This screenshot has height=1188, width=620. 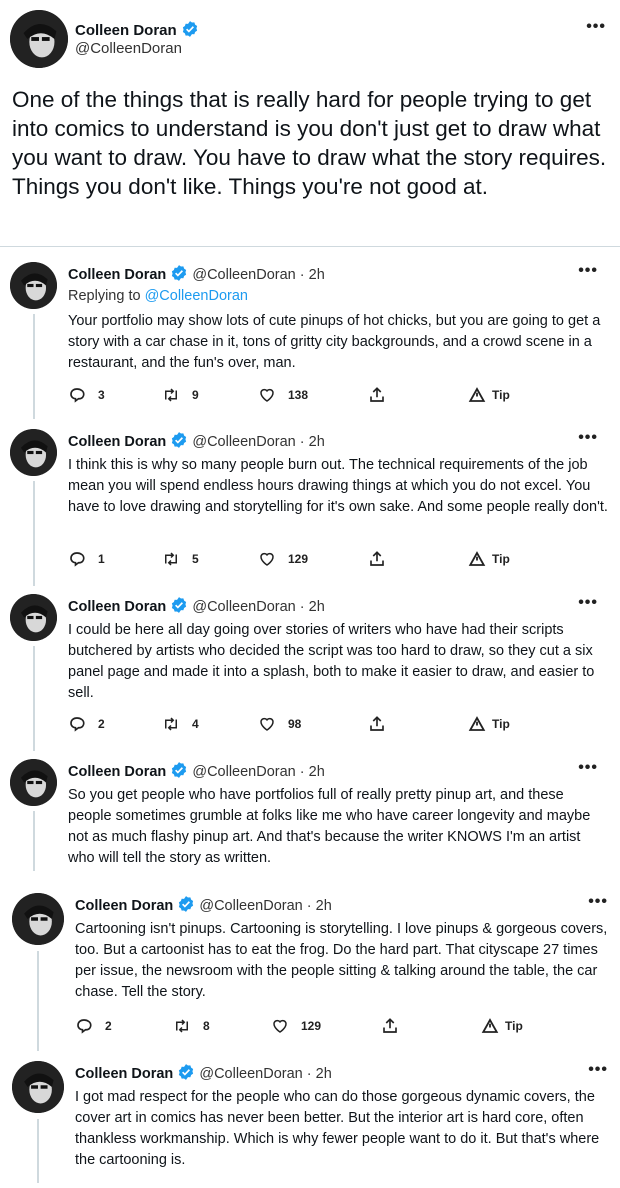 I want to click on like-count: 98, so click(x=295, y=724).